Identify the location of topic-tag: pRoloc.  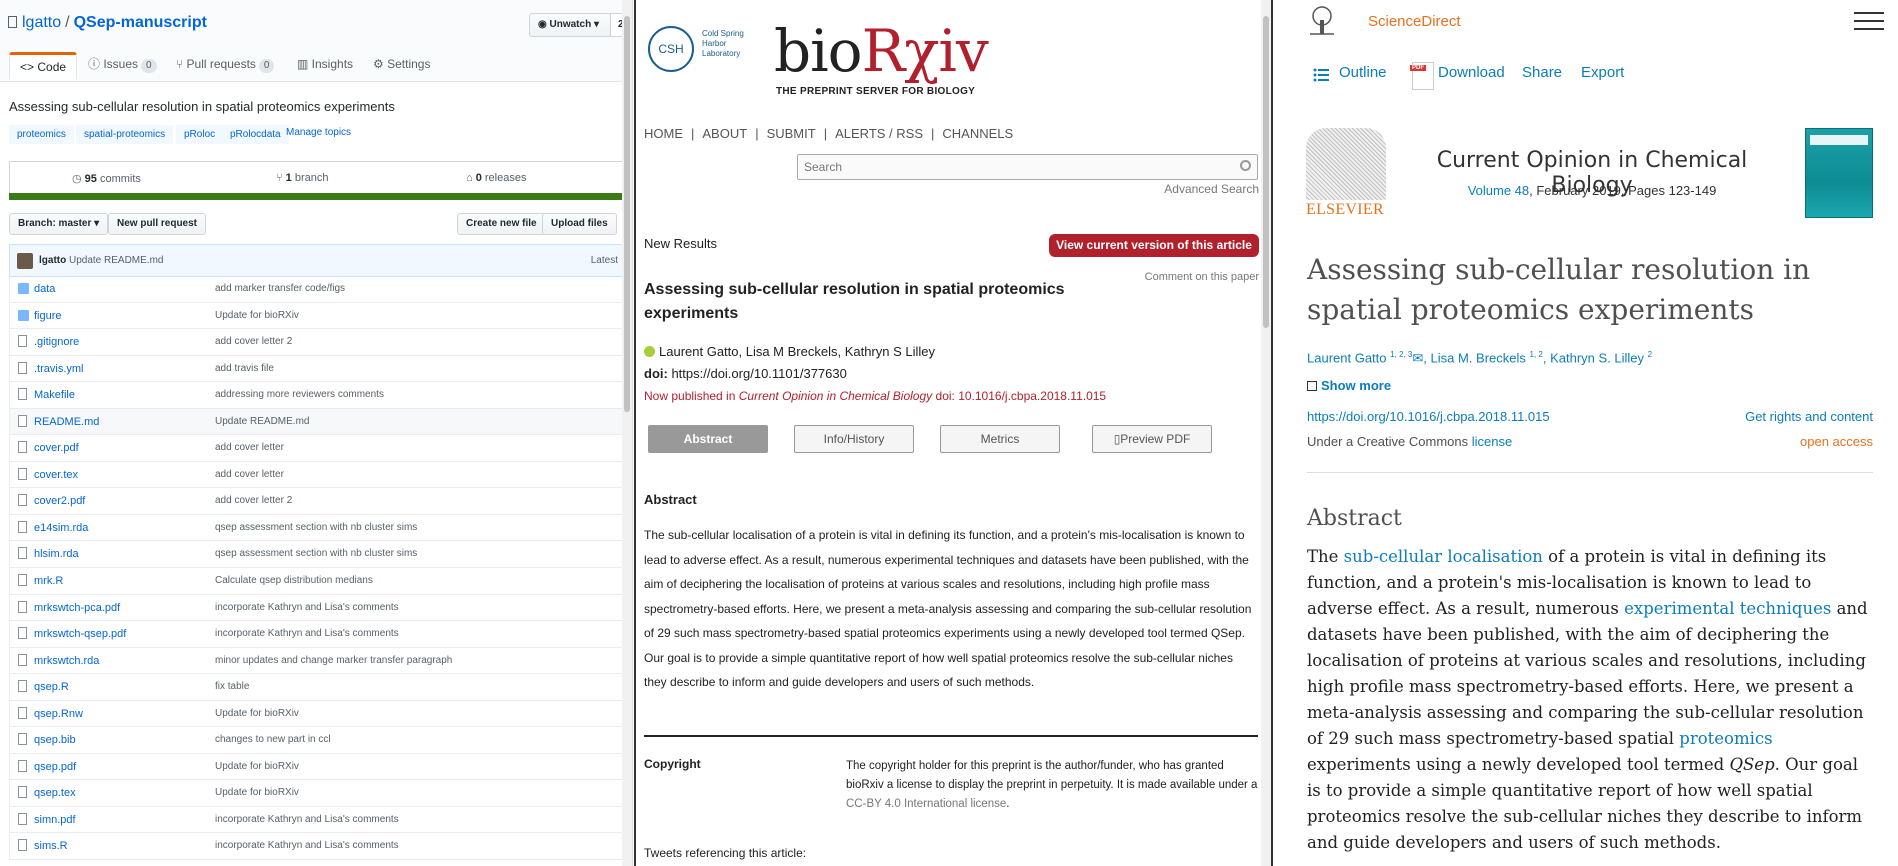
(200, 134).